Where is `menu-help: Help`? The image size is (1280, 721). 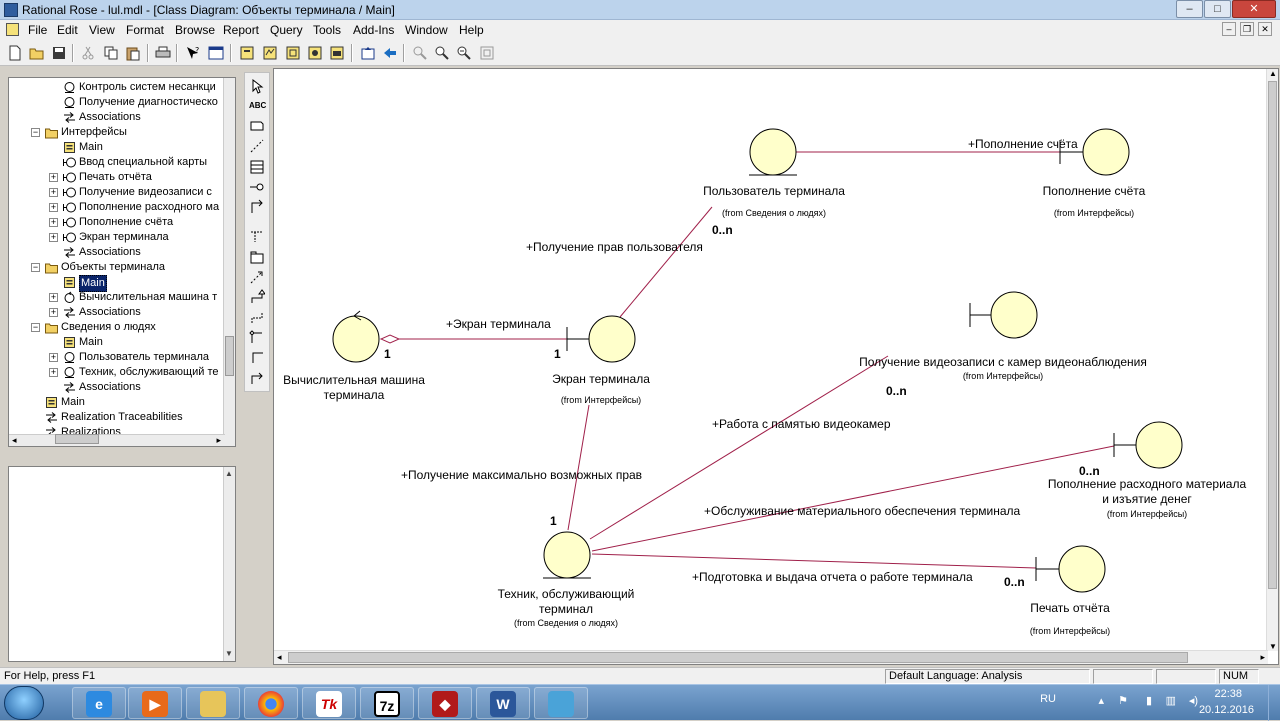 menu-help: Help is located at coordinates (471, 30).